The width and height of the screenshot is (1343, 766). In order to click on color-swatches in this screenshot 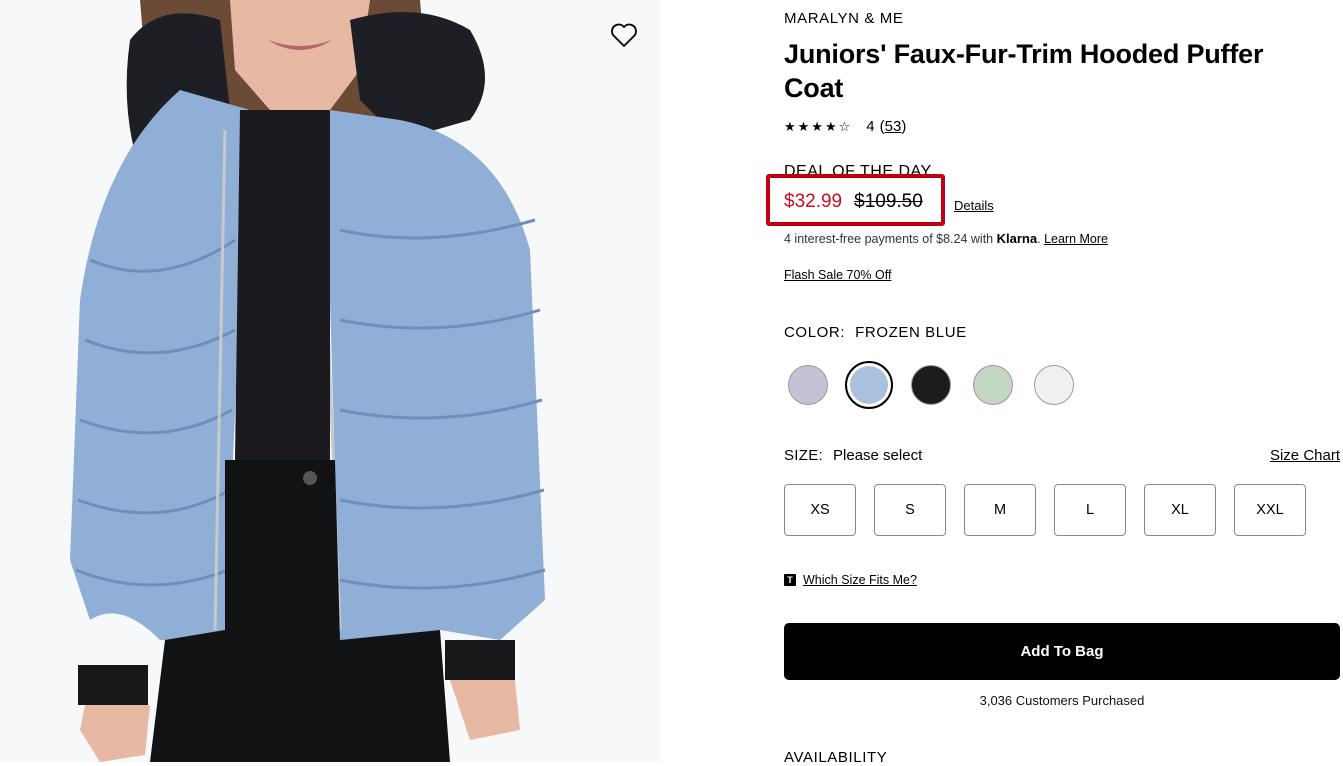, I will do `click(944, 385)`.